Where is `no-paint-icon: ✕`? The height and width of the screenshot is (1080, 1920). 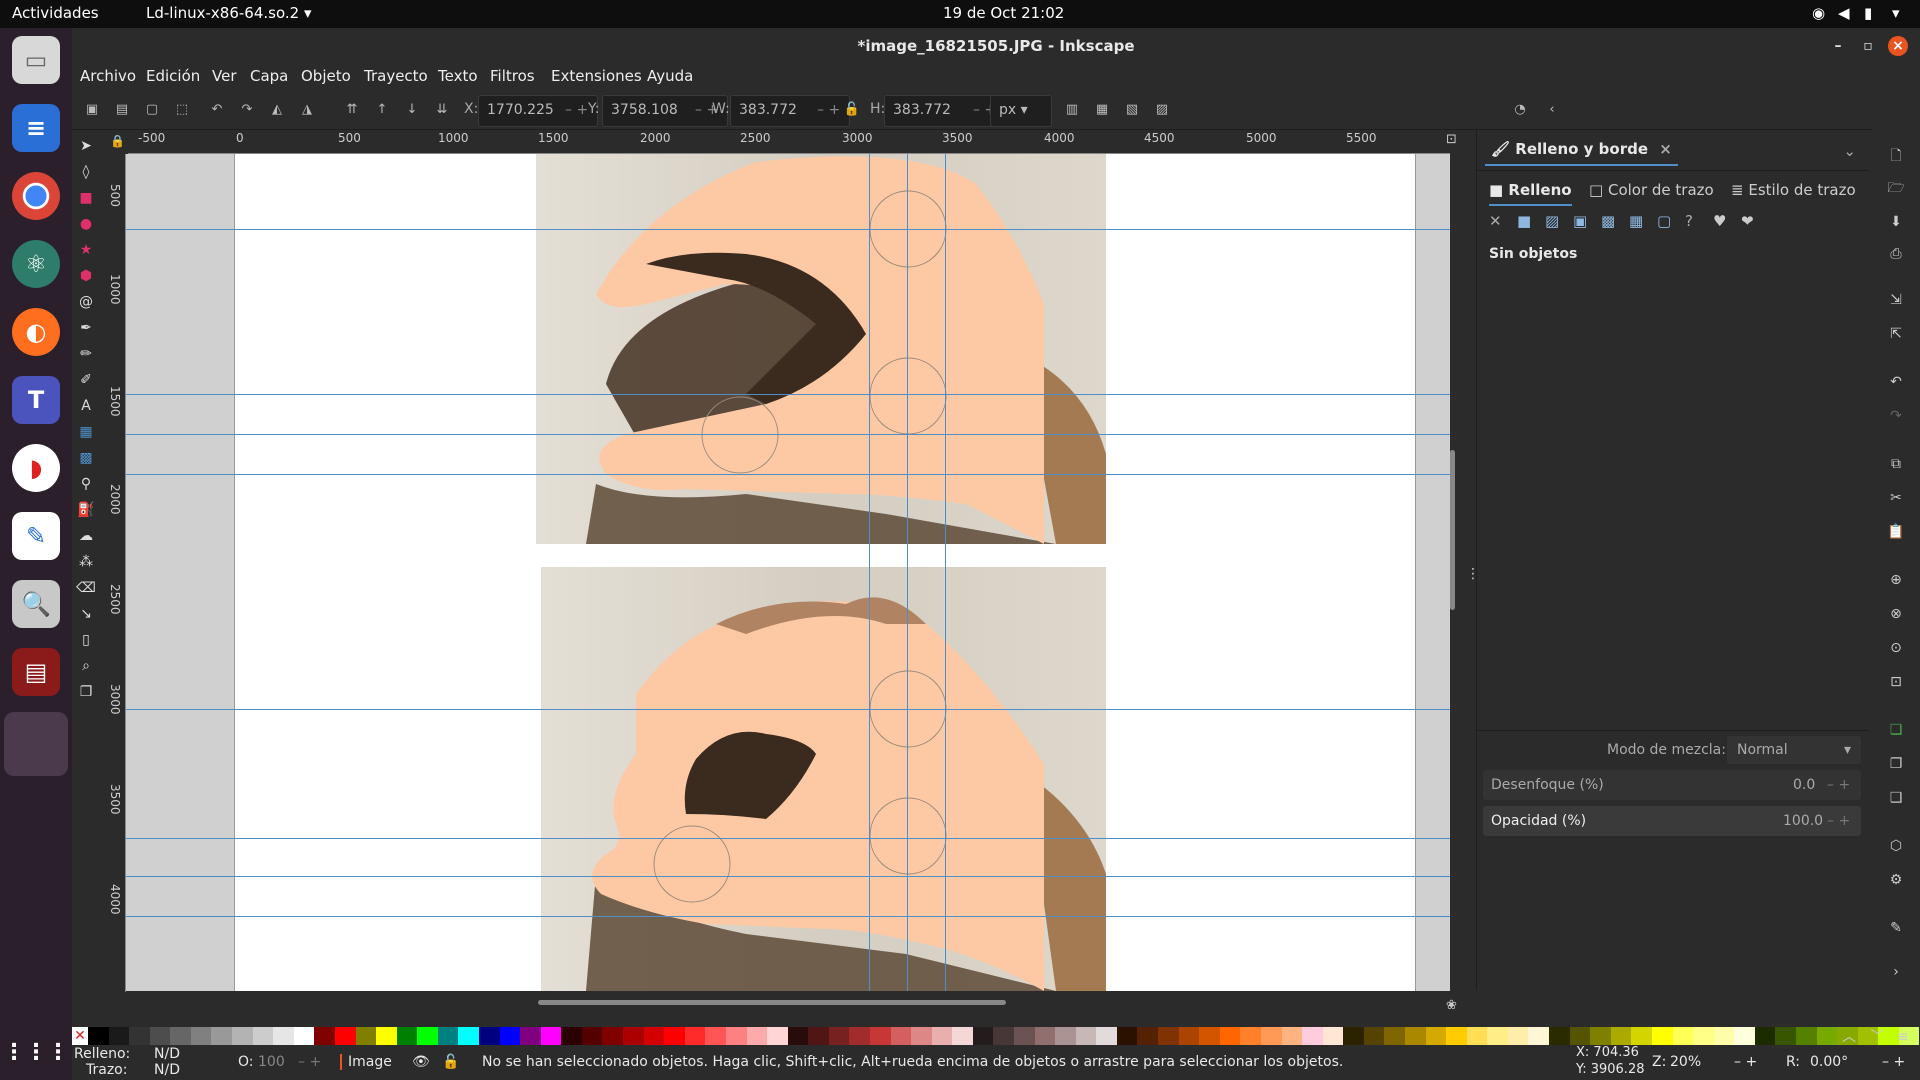
no-paint-icon: ✕ is located at coordinates (1500, 221).